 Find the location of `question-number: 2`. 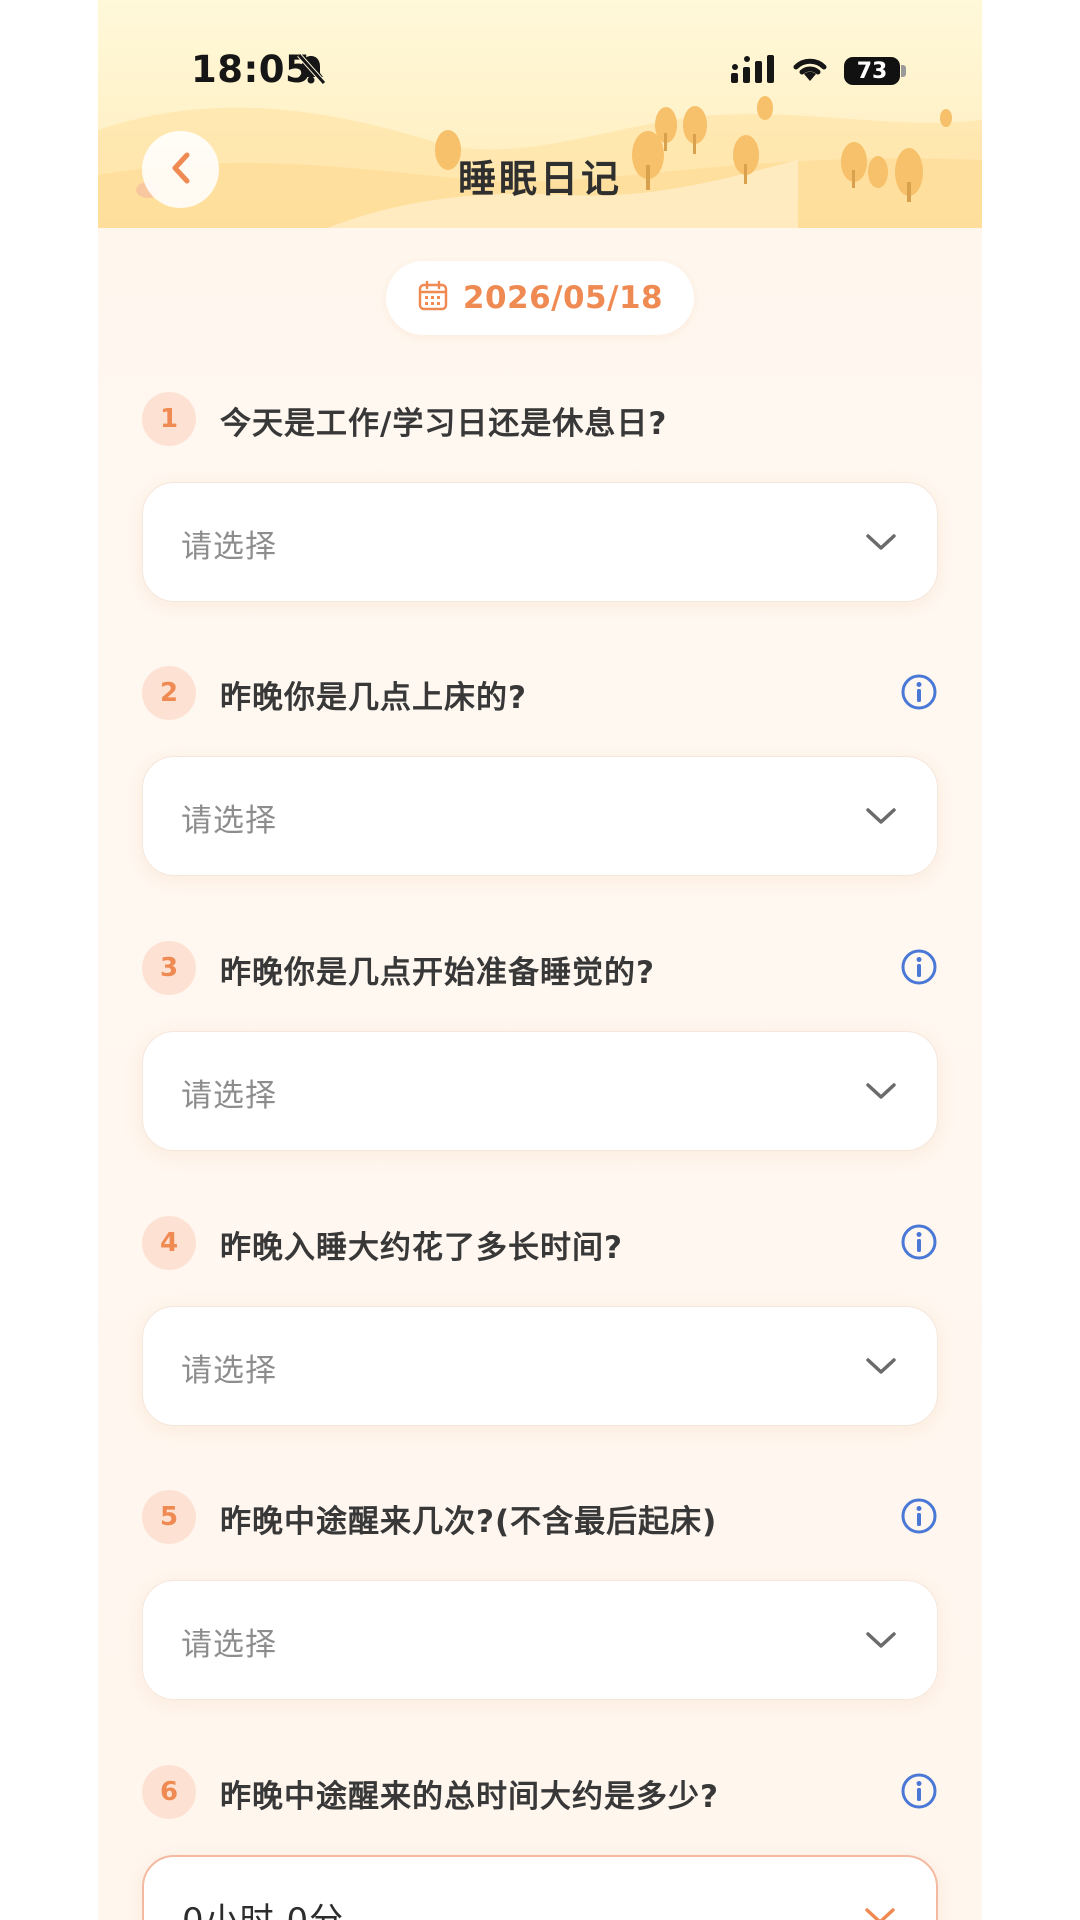

question-number: 2 is located at coordinates (169, 693).